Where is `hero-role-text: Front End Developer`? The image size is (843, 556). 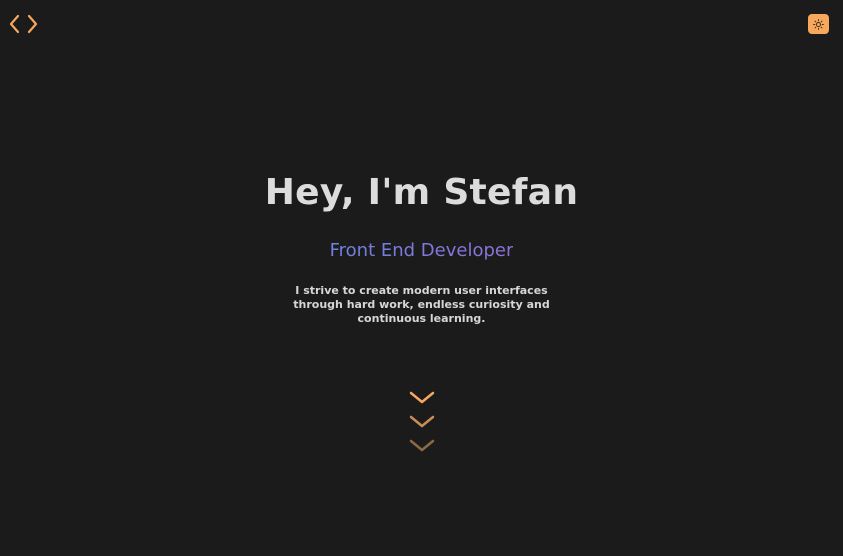
hero-role-text: Front End Developer is located at coordinates (421, 250).